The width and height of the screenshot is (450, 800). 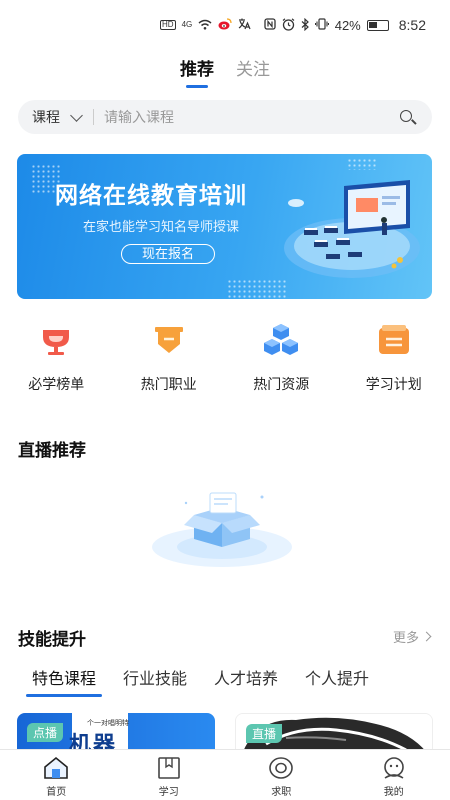 What do you see at coordinates (76, 115) in the screenshot?
I see `chevron-down-icon` at bounding box center [76, 115].